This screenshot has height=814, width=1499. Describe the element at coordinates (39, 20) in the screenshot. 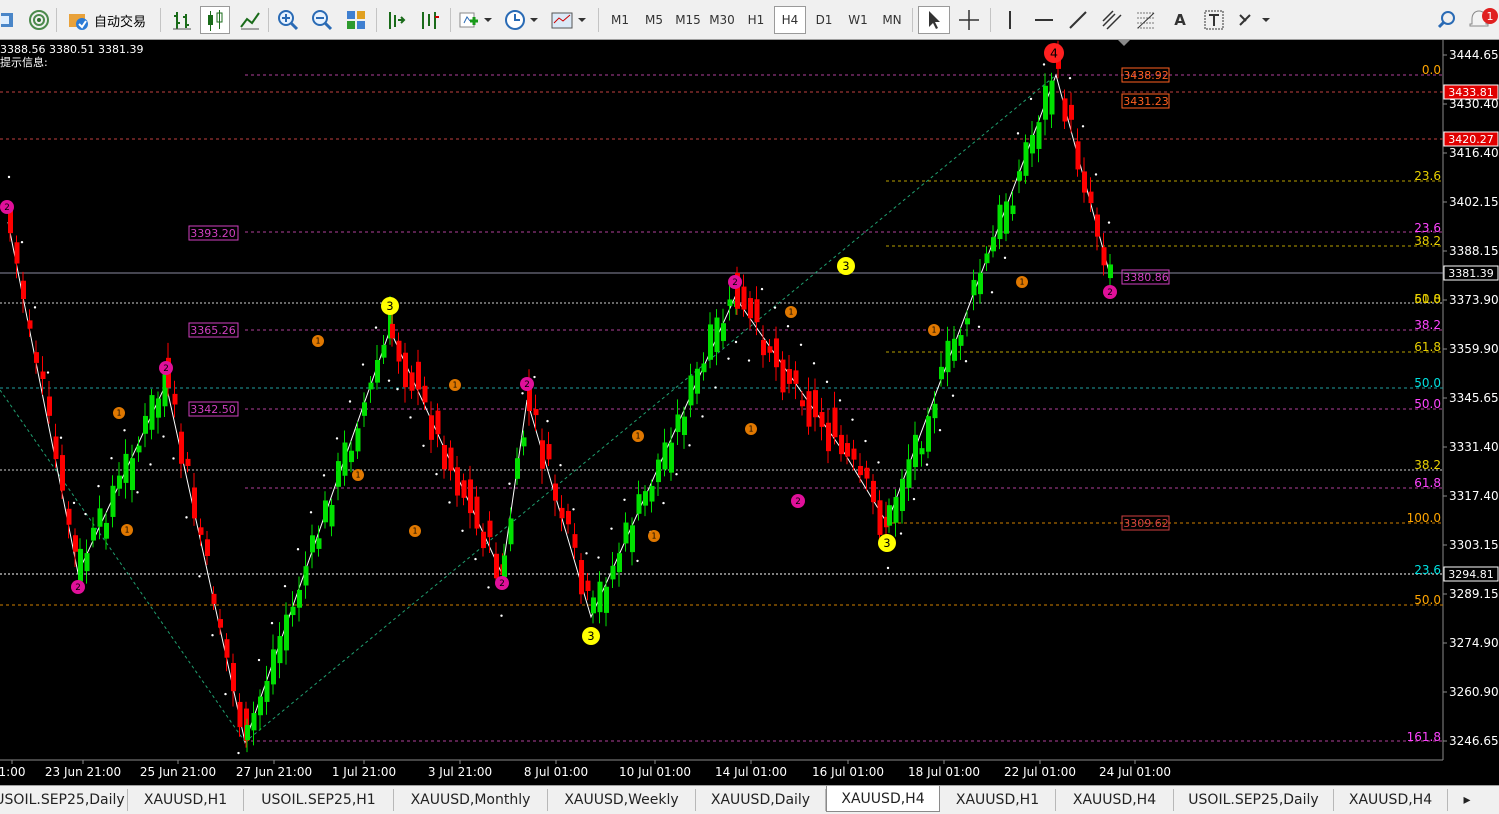

I see `signal-icon` at that location.